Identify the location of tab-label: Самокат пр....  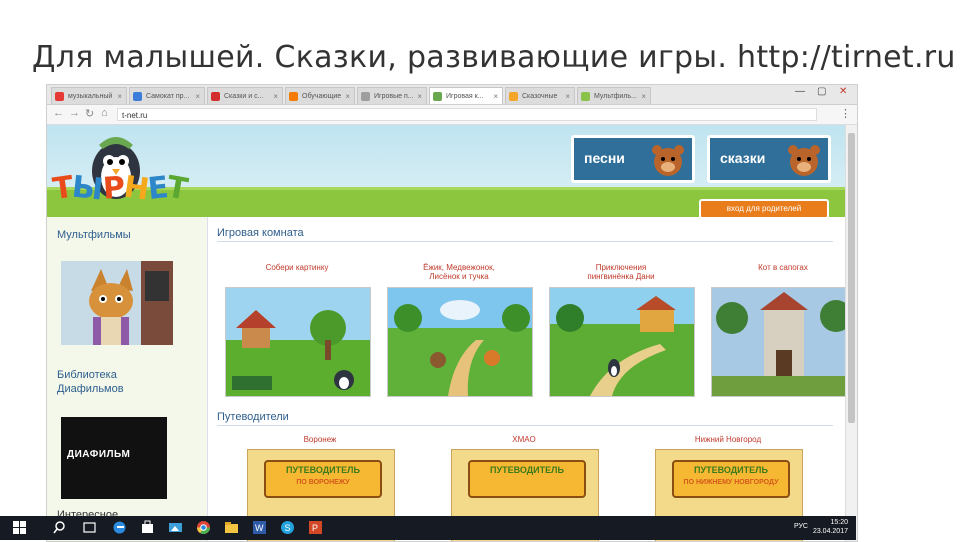
(168, 96).